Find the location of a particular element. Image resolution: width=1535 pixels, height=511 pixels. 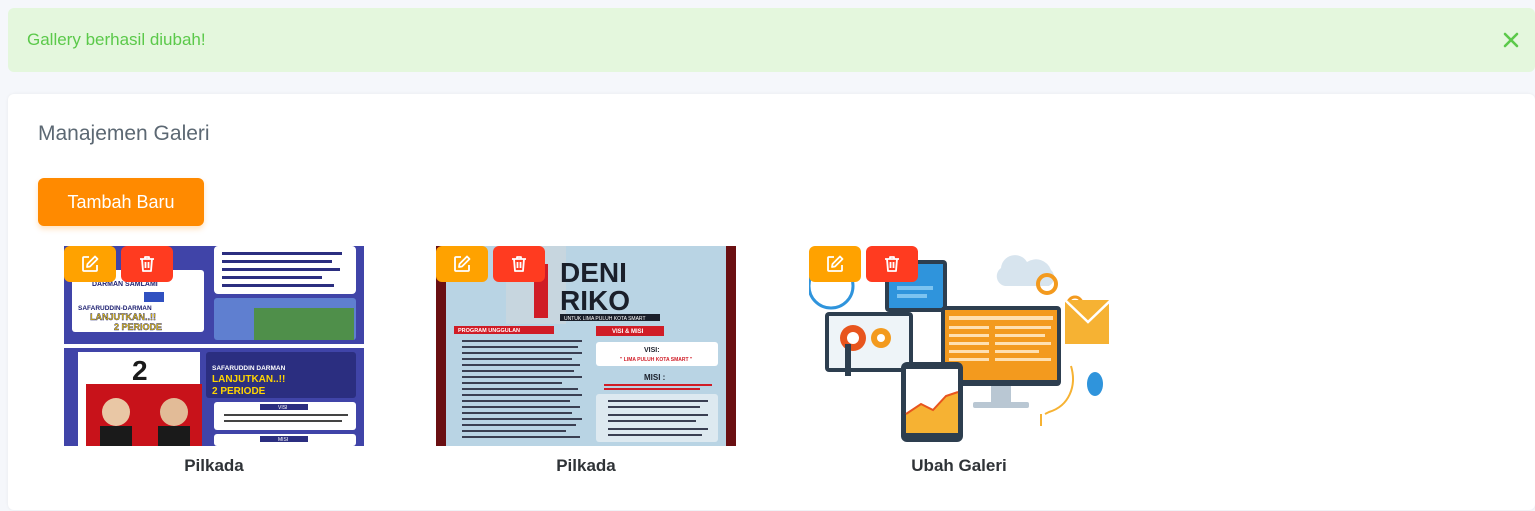

poster-text: SAFARUDDIN DARMAN is located at coordinates (249, 368).